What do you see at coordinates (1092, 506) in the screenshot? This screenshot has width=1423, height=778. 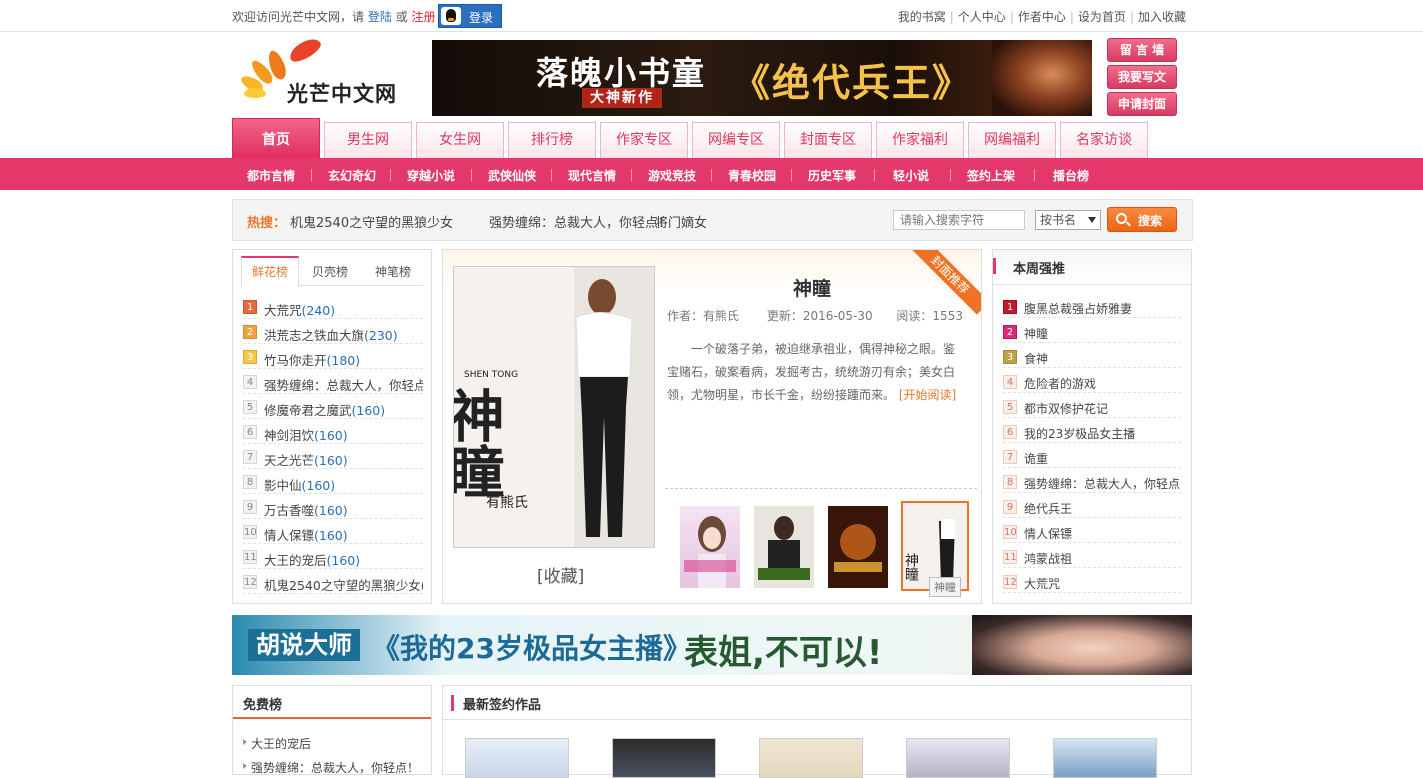 I see `weekly-recommend-item: 9 绝代兵王` at bounding box center [1092, 506].